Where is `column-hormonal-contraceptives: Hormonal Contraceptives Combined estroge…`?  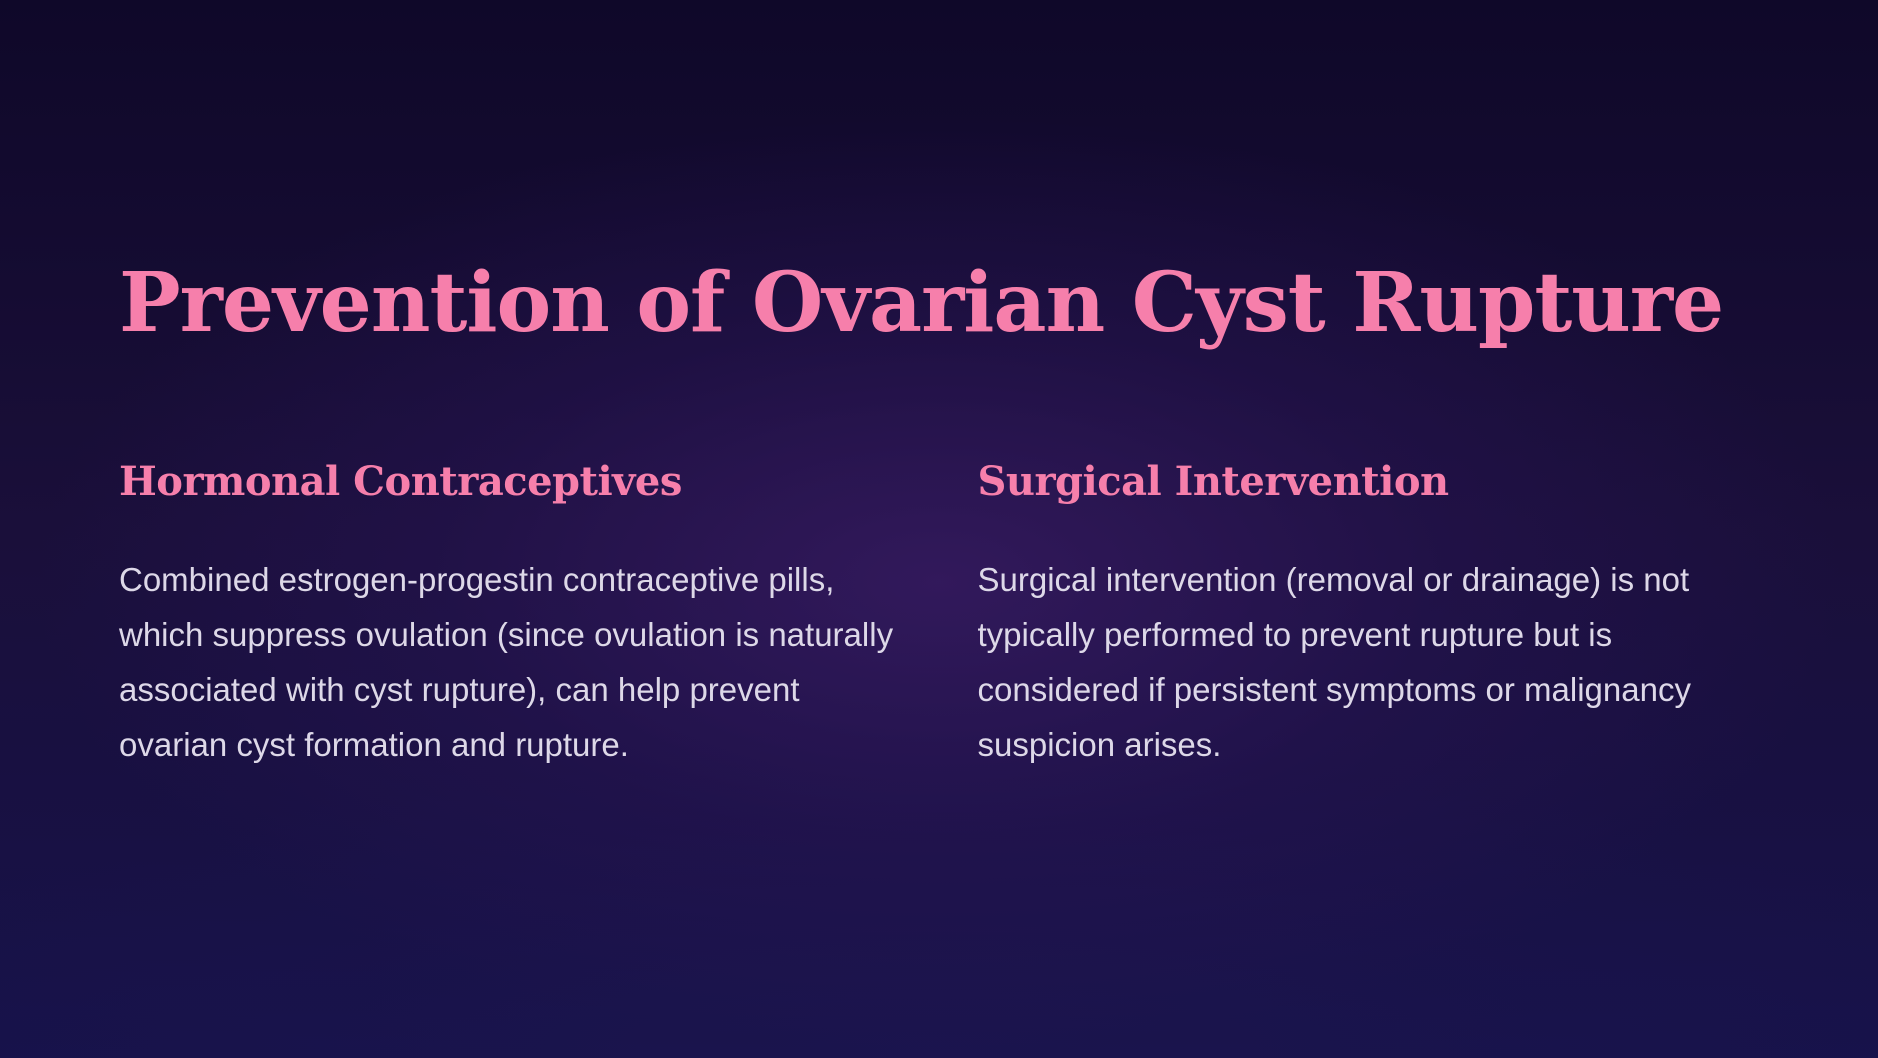
column-hormonal-contraceptives: Hormonal Contraceptives Combined estroge… is located at coordinates (515, 614).